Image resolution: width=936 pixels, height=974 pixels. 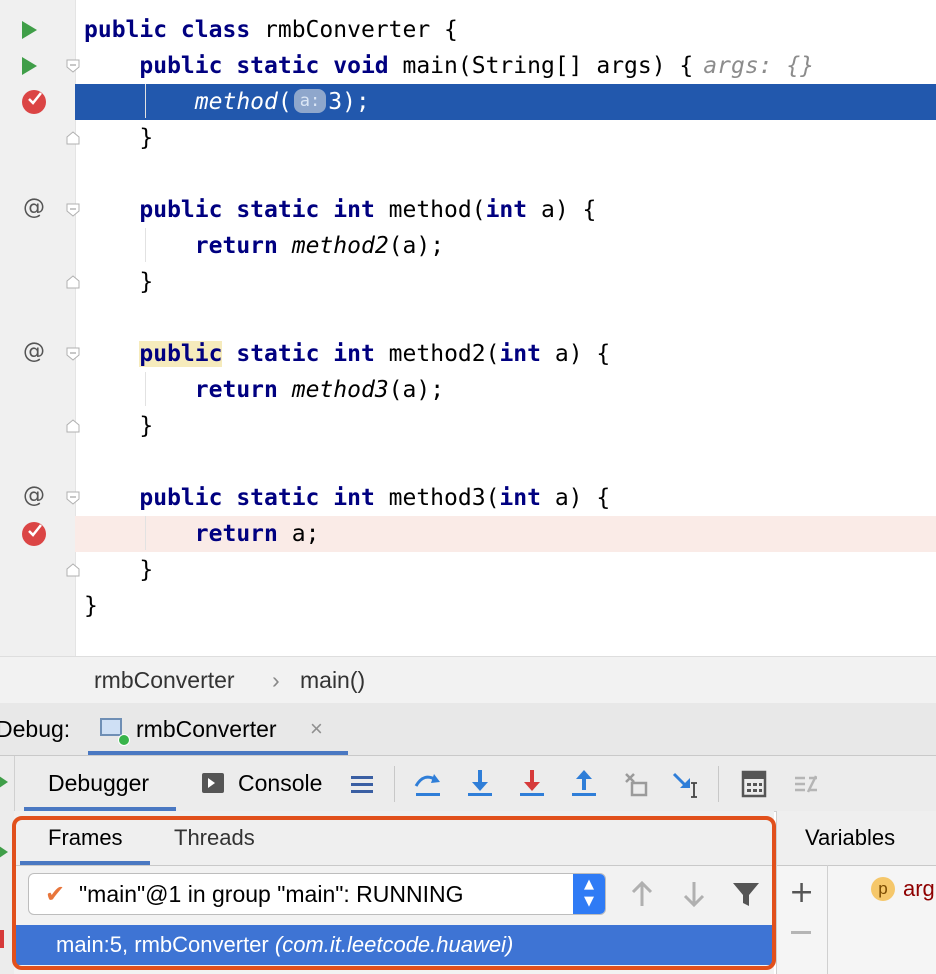 What do you see at coordinates (340, 210) in the screenshot?
I see `code-line-text: public static int method(int a) {` at bounding box center [340, 210].